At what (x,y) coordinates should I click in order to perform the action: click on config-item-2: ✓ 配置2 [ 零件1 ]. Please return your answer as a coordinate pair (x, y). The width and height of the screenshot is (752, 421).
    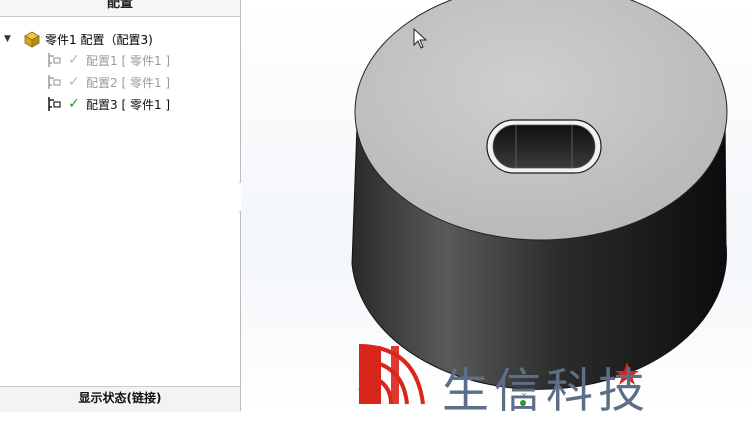
    Looking at the image, I should click on (108, 82).